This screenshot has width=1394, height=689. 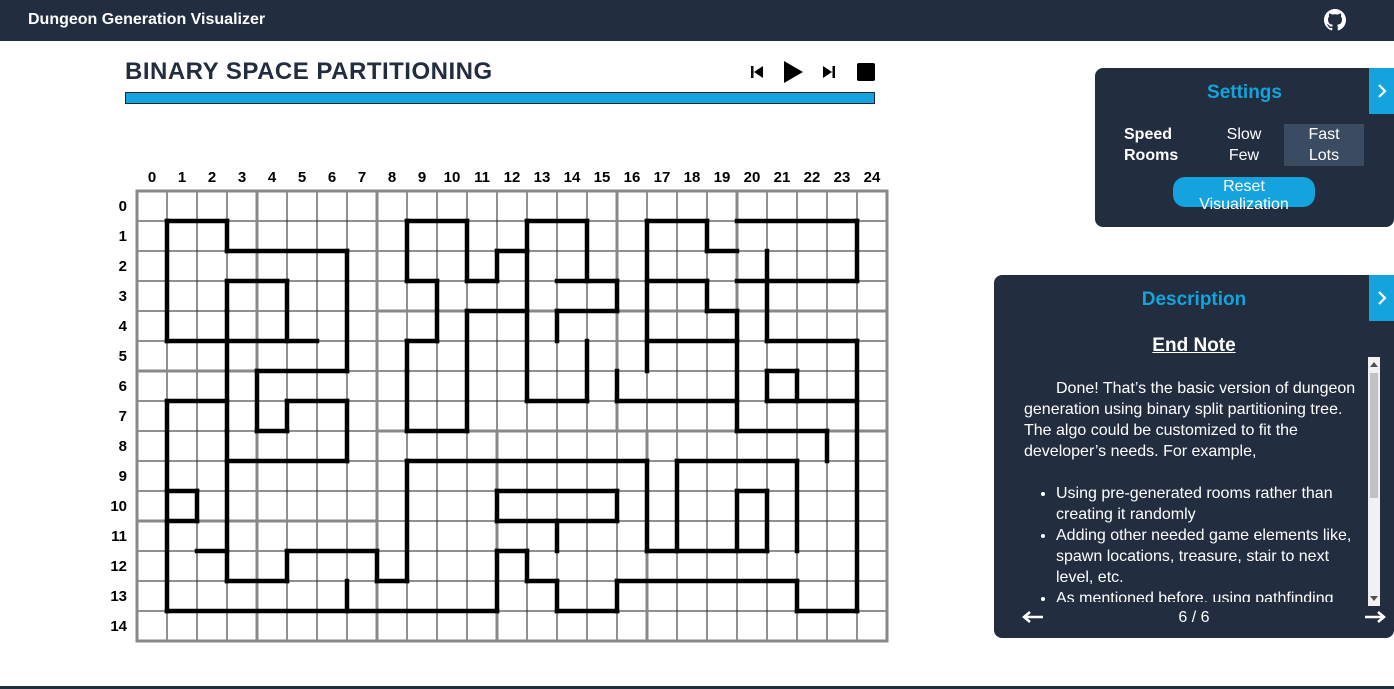 What do you see at coordinates (1244, 155) in the screenshot?
I see `rooms-option-few: Few` at bounding box center [1244, 155].